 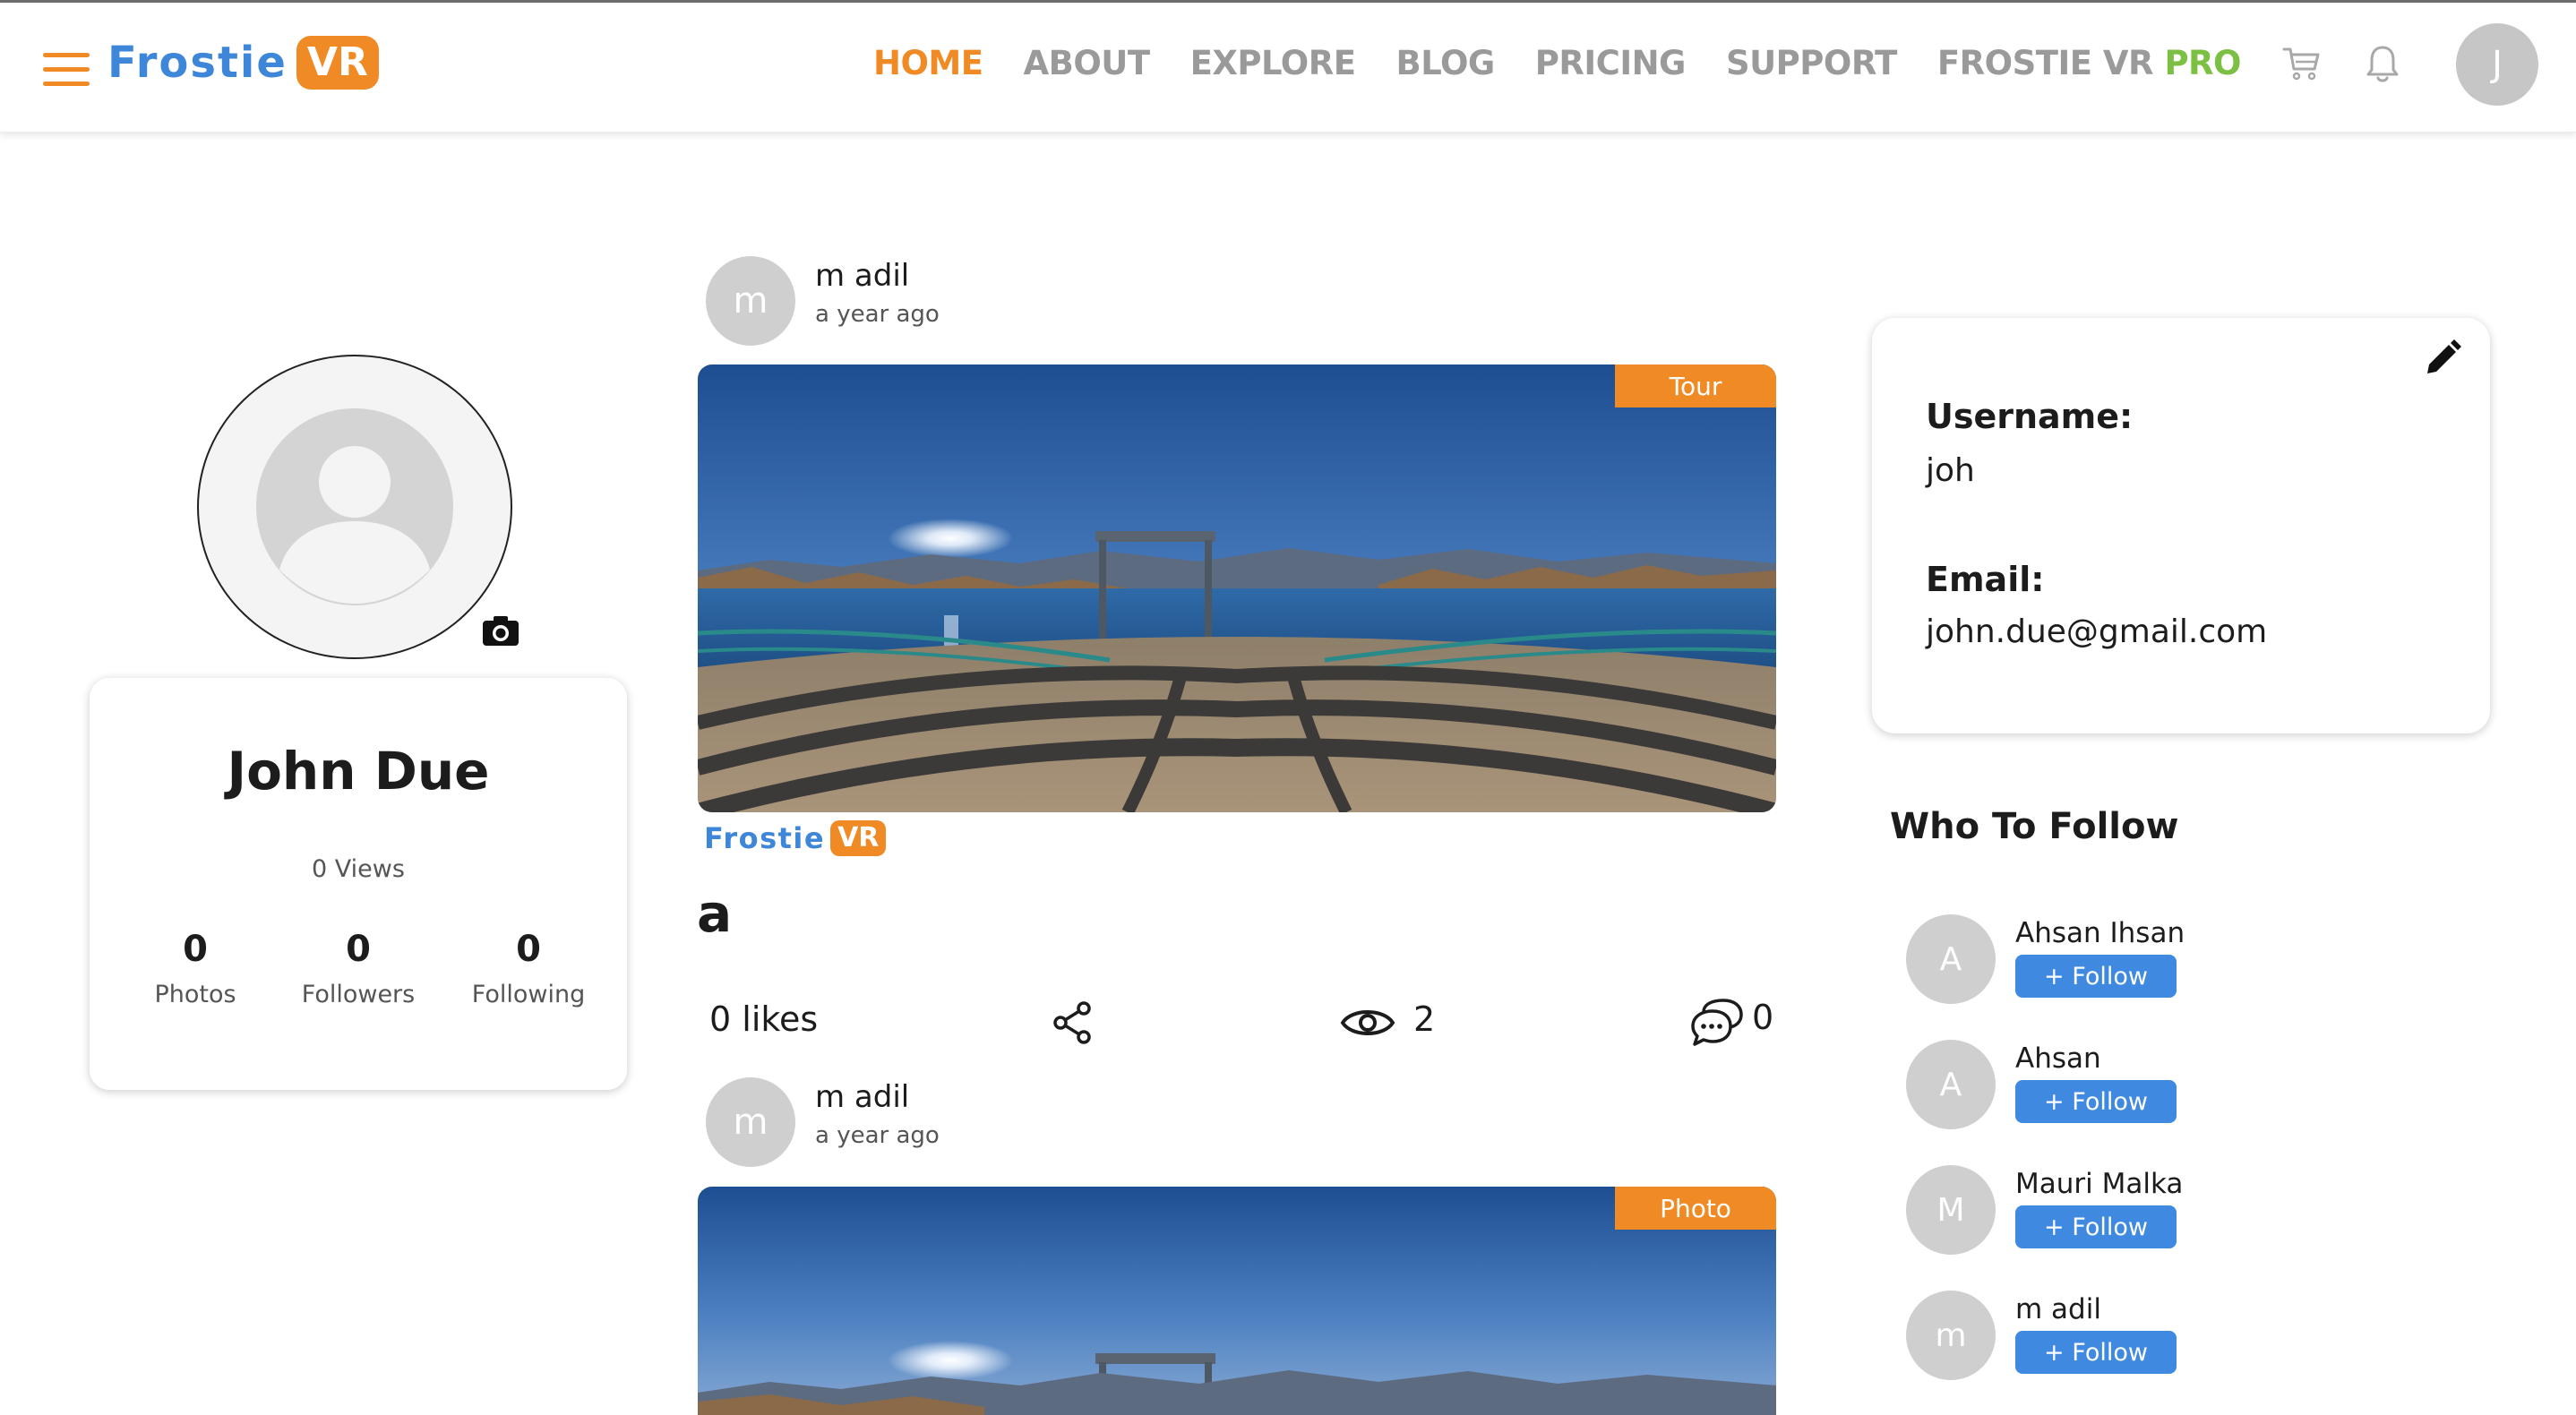 I want to click on post-panorama-image: Photo, so click(x=1237, y=1301).